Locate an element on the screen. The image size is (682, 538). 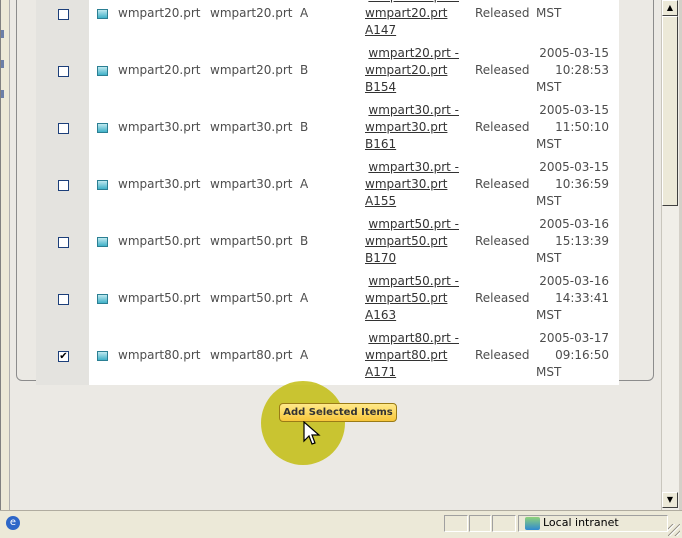
modified-date: 2005-03-17 09:16:50 MST is located at coordinates (572, 355).